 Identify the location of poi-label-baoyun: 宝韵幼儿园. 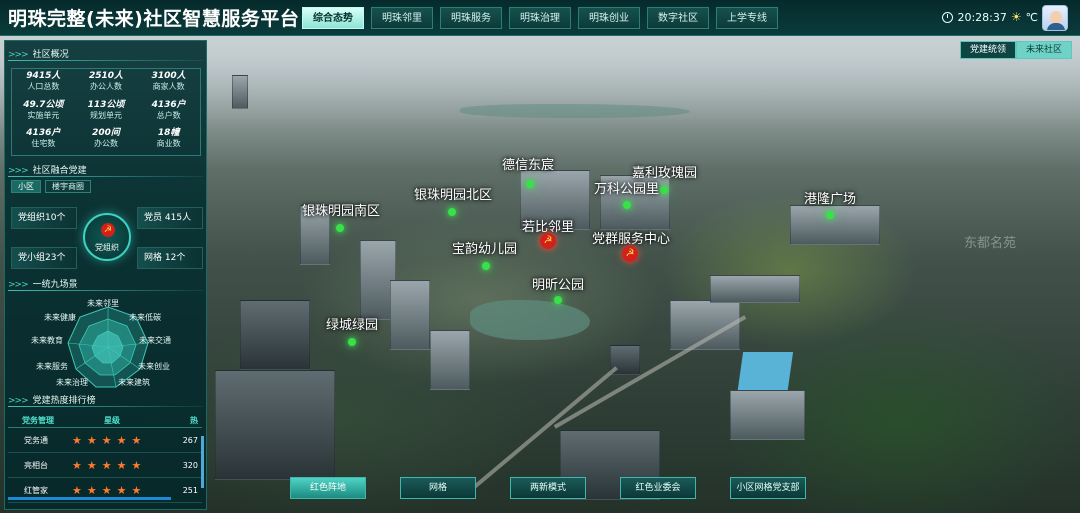
(484, 247).